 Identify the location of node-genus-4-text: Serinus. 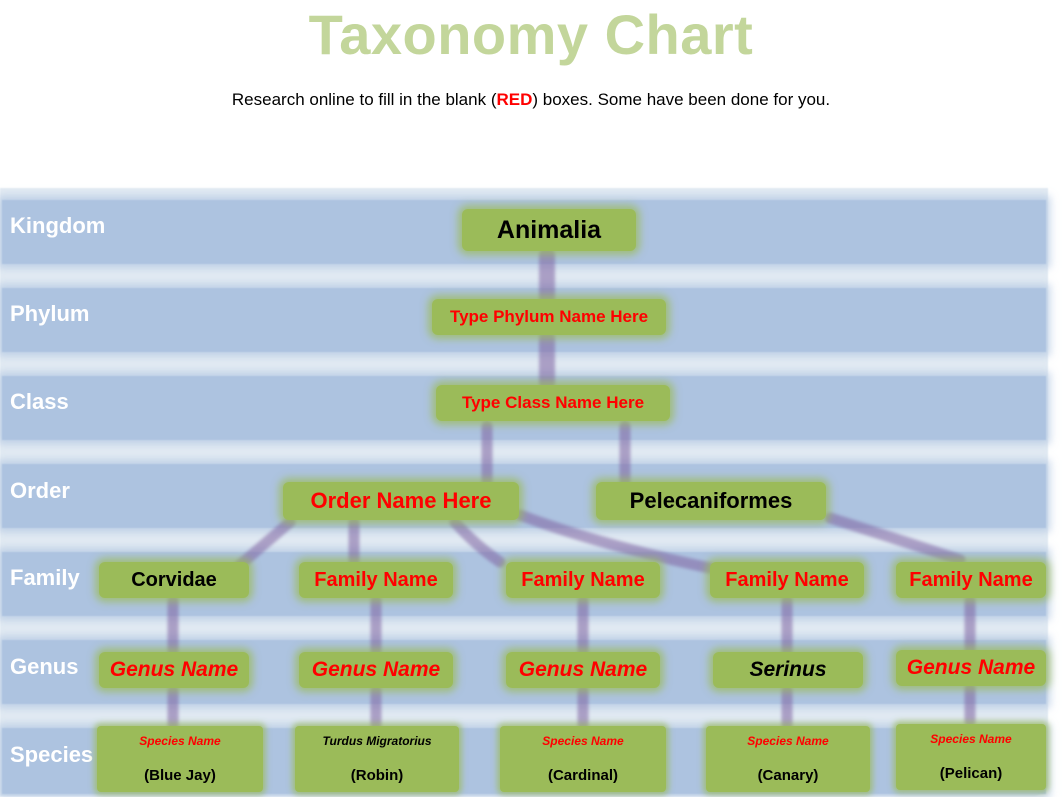
(788, 669).